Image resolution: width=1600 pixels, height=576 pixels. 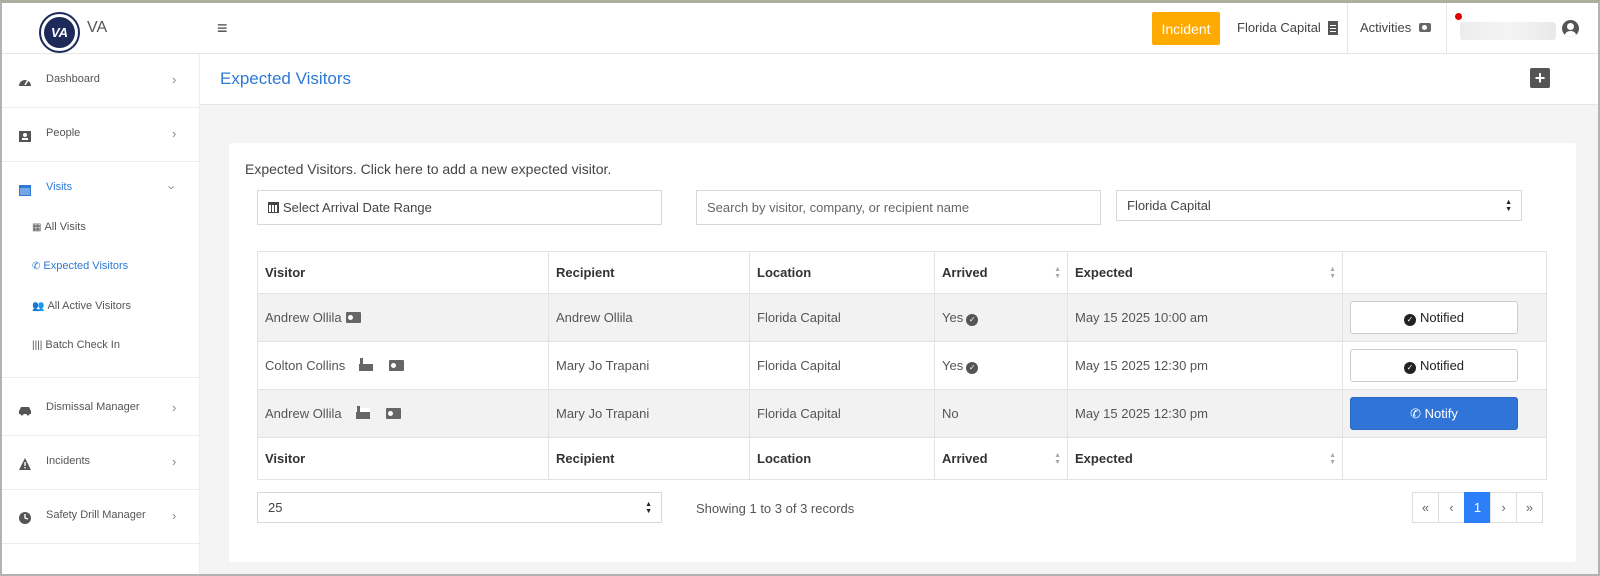 What do you see at coordinates (286, 78) in the screenshot?
I see `page-title: Expected Visitors` at bounding box center [286, 78].